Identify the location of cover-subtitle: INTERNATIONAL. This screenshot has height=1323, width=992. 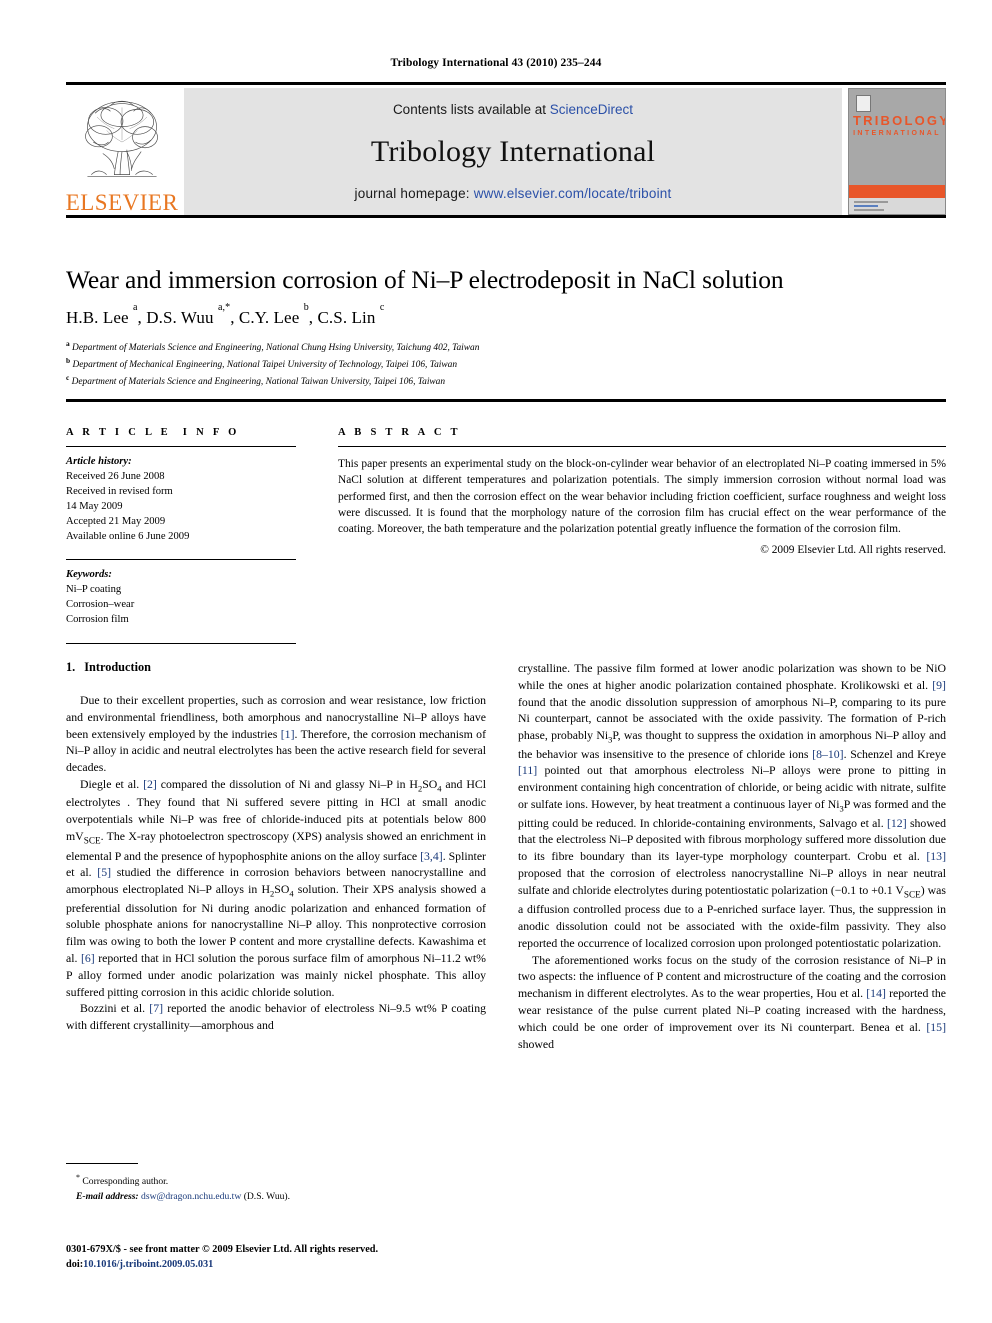
(897, 133).